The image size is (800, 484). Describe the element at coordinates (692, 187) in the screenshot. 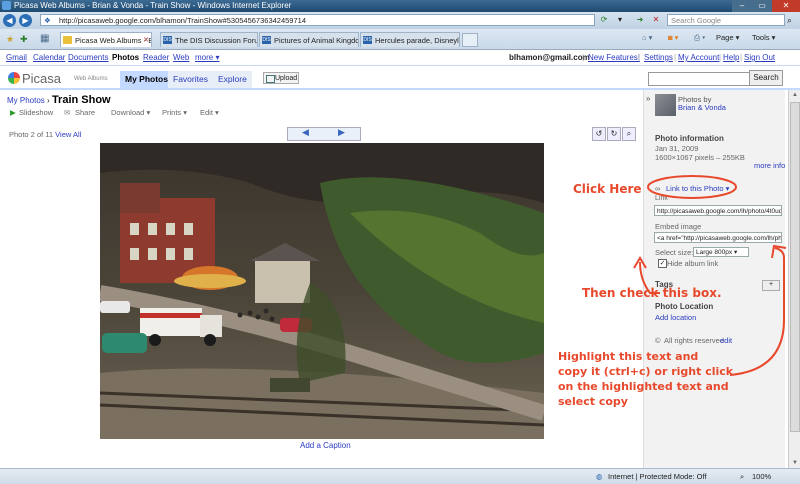

I see `annotation-circle` at that location.